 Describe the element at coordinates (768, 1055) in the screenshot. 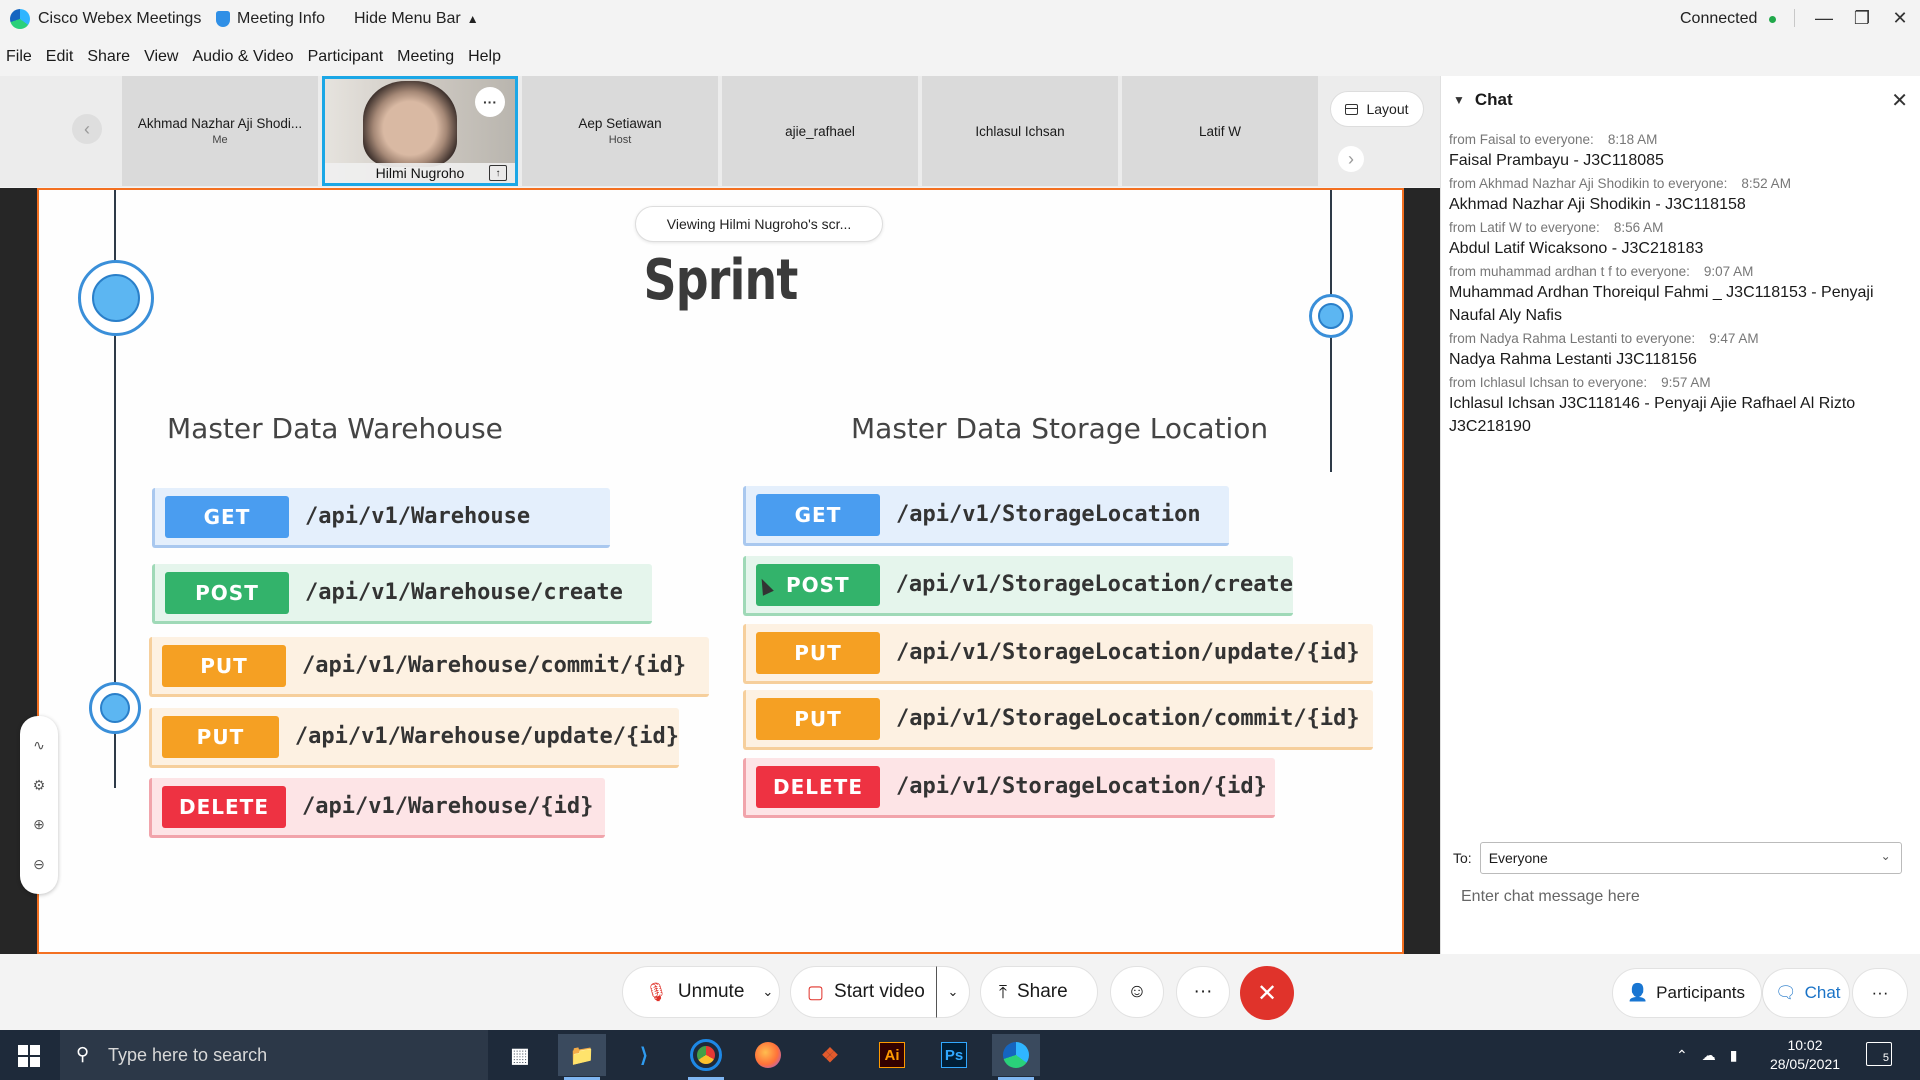

I see `firefox-icon` at that location.